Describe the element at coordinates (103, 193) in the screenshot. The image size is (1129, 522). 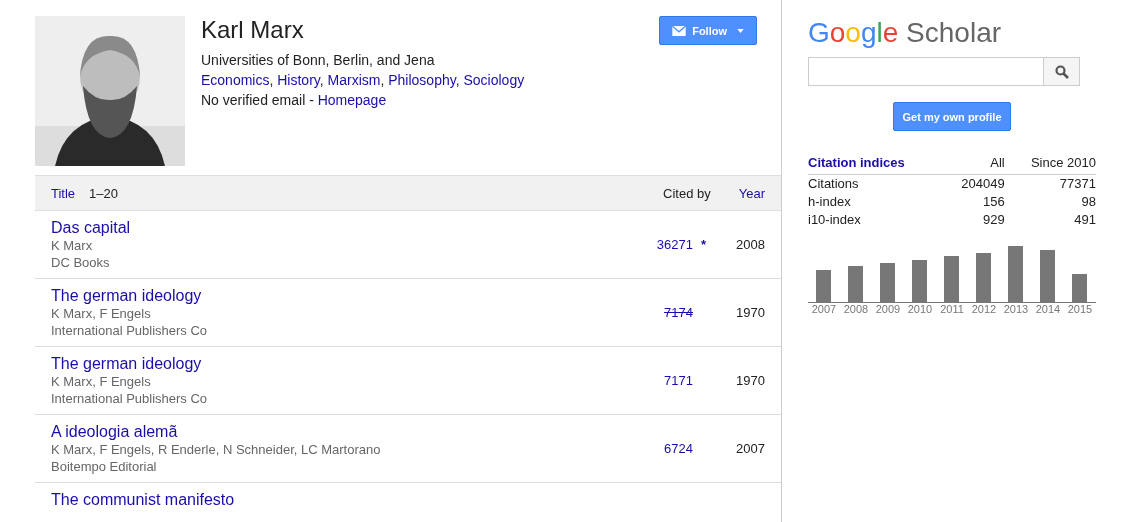
I see `range-label: 1–20` at that location.